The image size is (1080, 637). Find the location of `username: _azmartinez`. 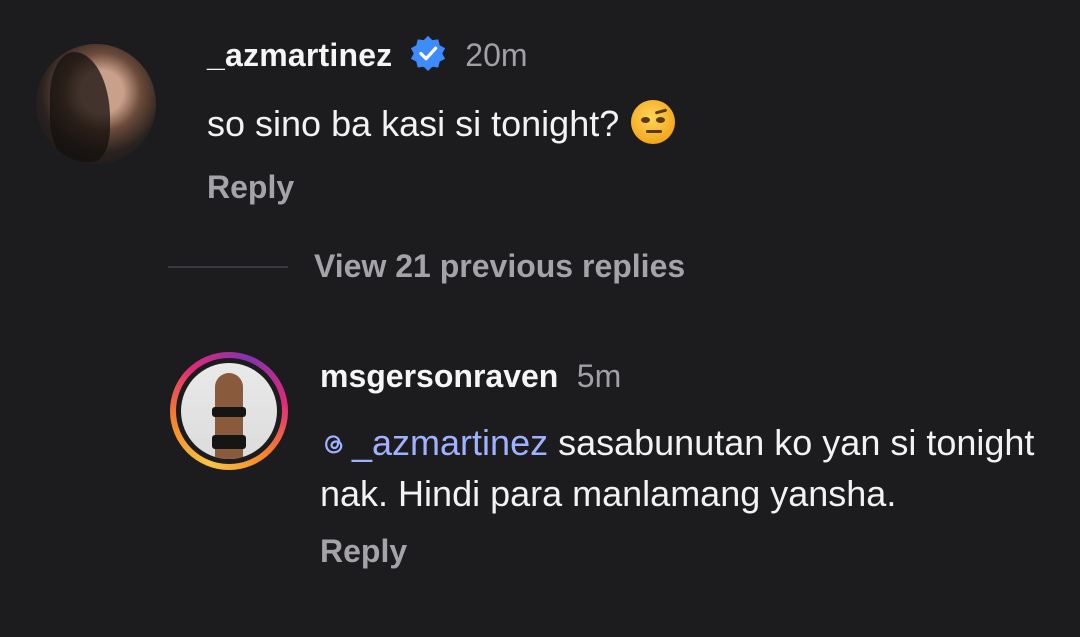

username: _azmartinez is located at coordinates (299, 55).